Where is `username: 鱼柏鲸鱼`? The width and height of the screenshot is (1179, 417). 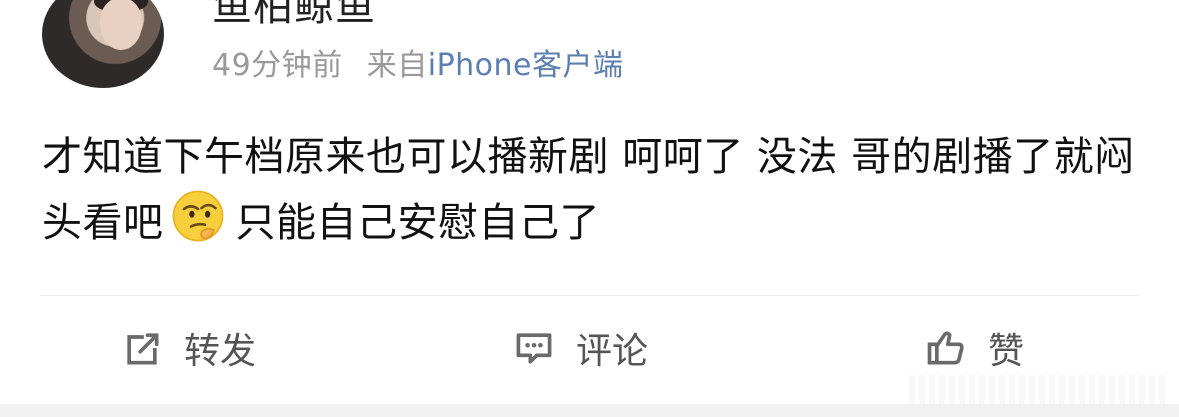 username: 鱼柏鲸鱼 is located at coordinates (294, 16).